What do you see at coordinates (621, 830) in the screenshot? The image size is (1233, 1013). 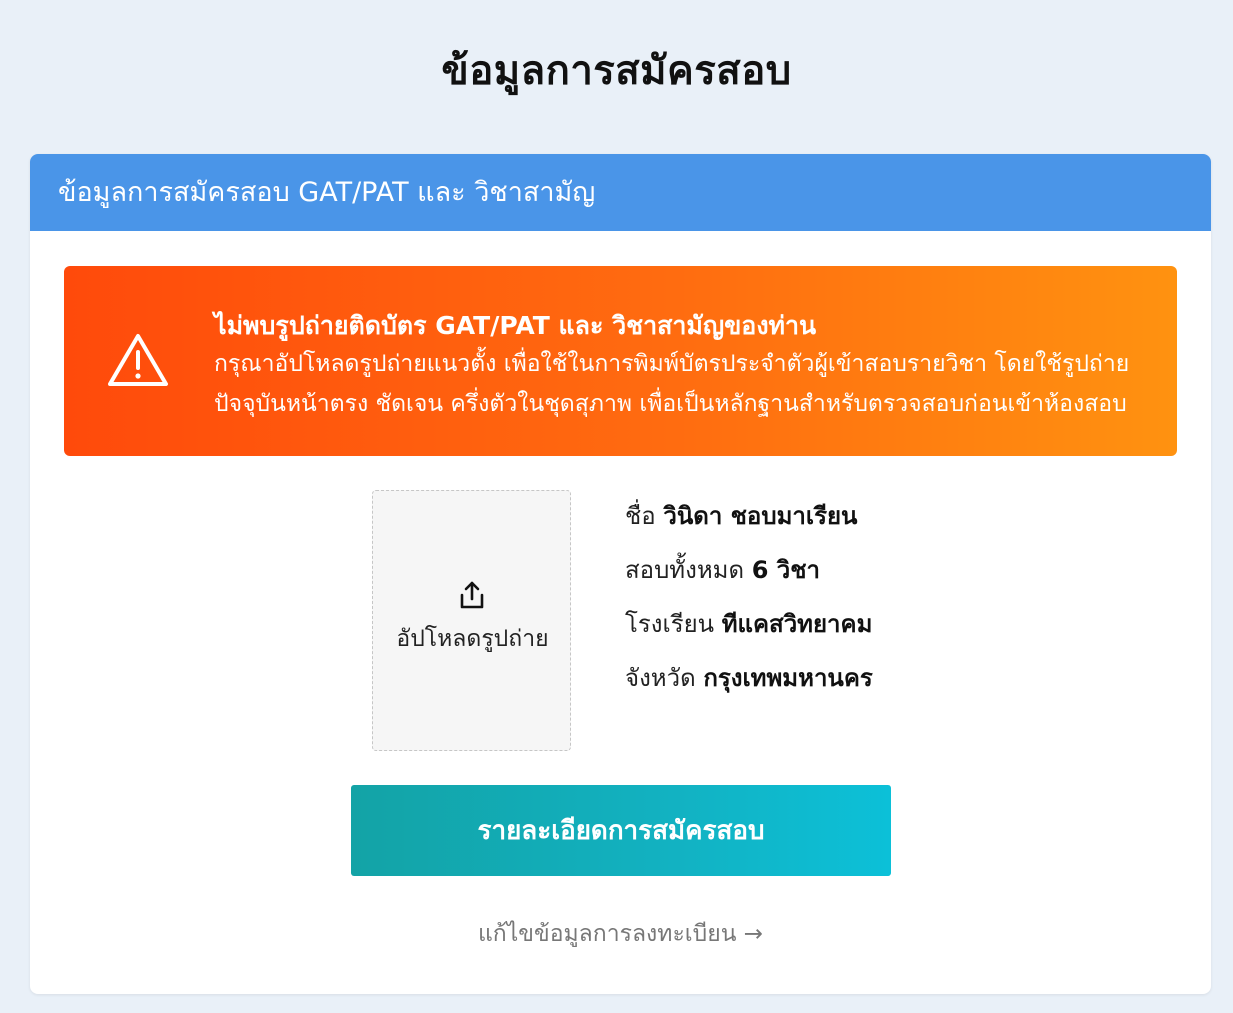 I see `registration-details-button: รายละเอียดการสมัครสอบ` at bounding box center [621, 830].